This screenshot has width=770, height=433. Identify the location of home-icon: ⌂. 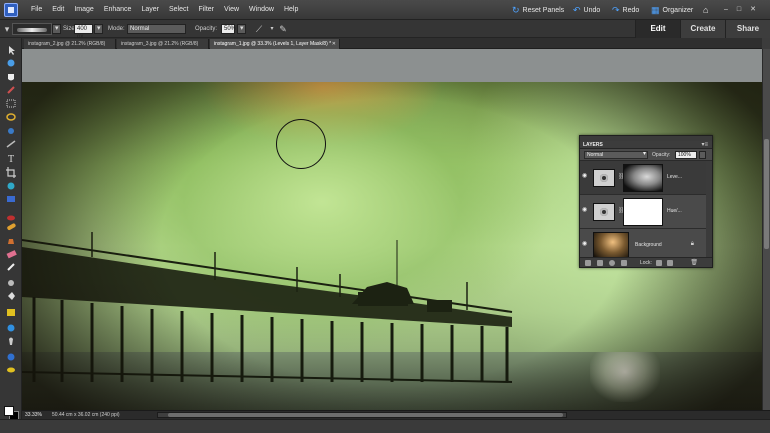
(706, 10).